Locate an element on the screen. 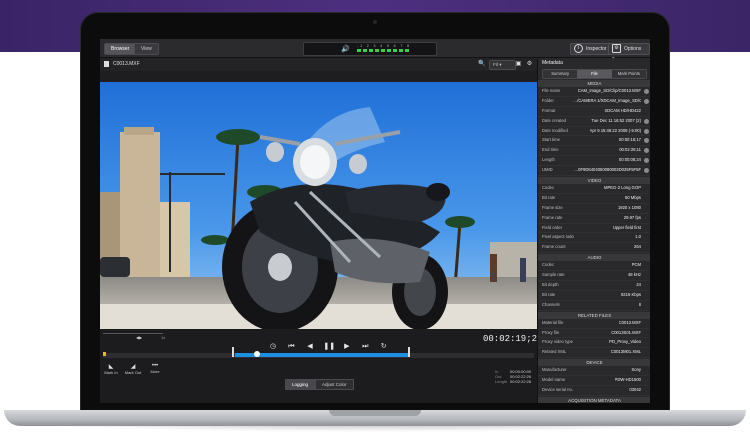 This screenshot has width=750, height=444. metadata-key: Proxy file is located at coordinates (551, 332).